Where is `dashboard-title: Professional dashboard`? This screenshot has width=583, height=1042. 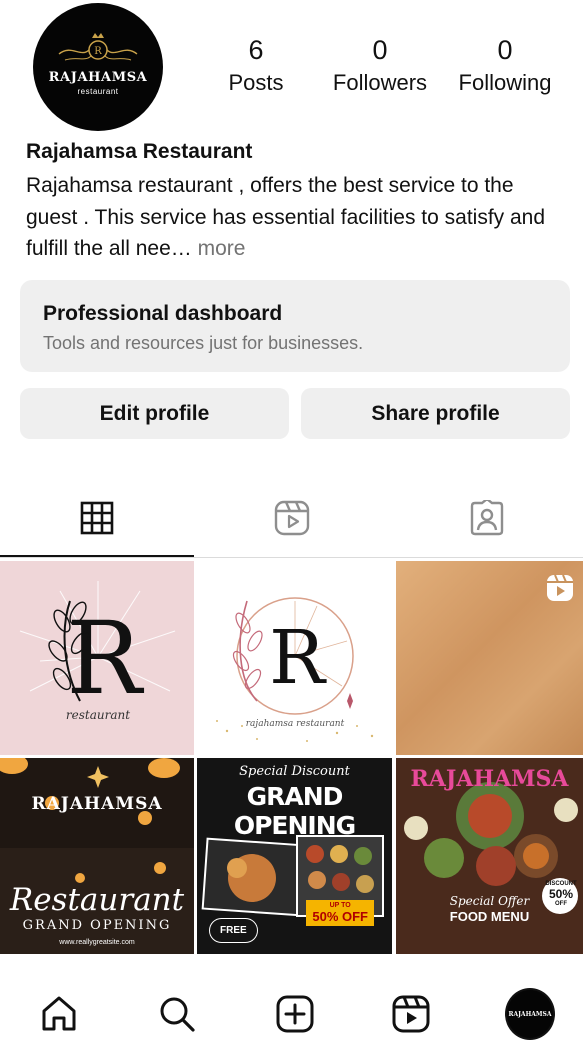 dashboard-title: Professional dashboard is located at coordinates (163, 313).